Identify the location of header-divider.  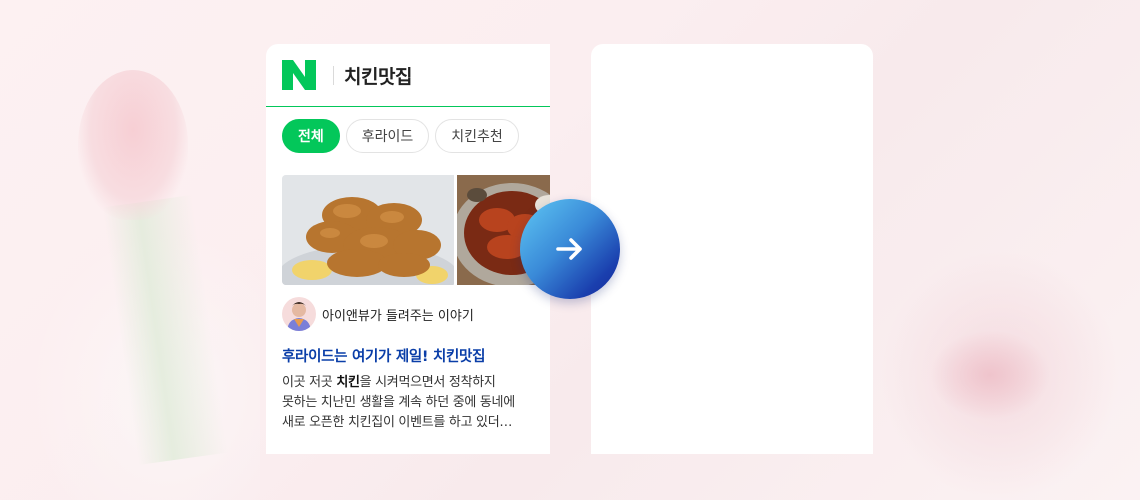
(333, 75).